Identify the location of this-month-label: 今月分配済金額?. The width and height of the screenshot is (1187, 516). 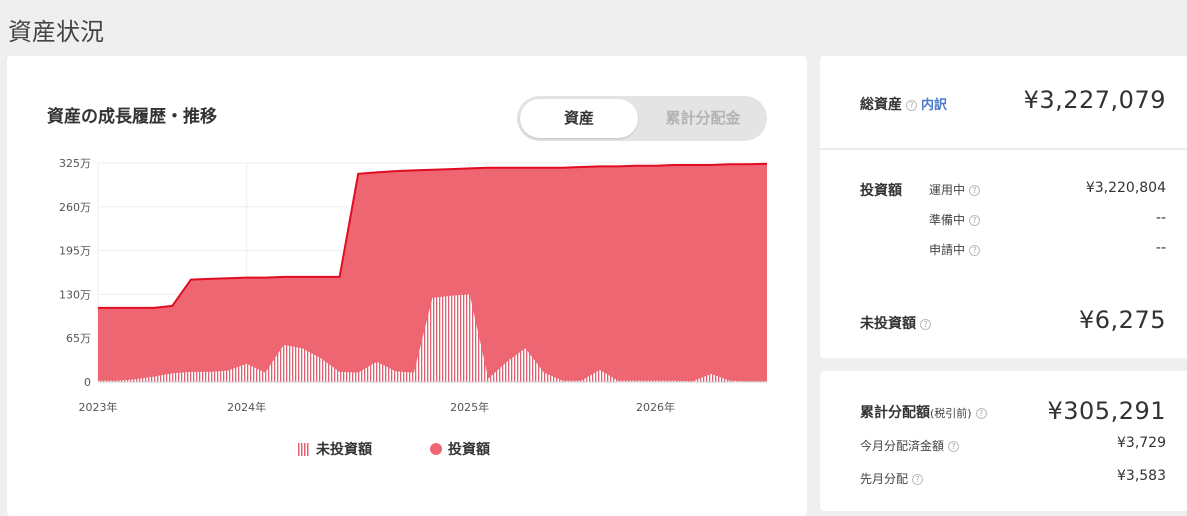
(910, 445).